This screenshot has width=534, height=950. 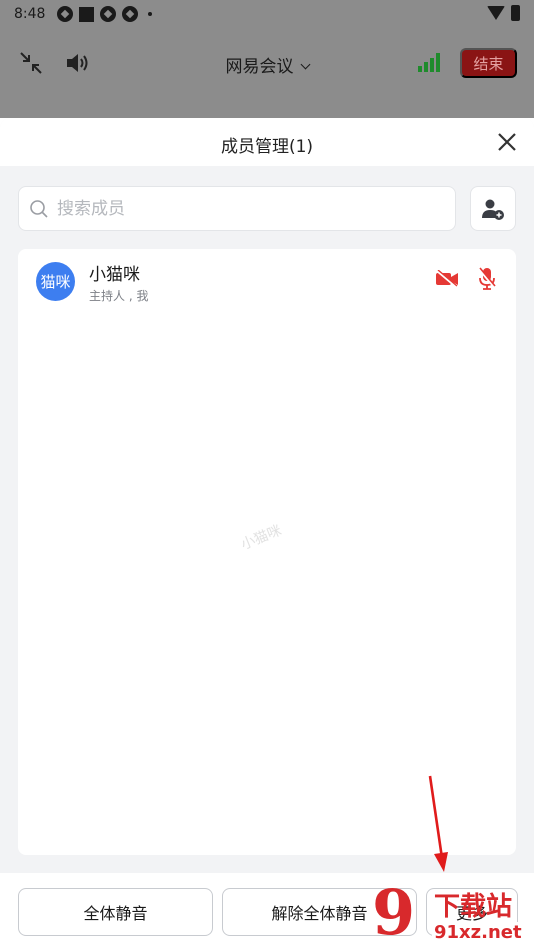 I want to click on close-icon, so click(x=507, y=142).